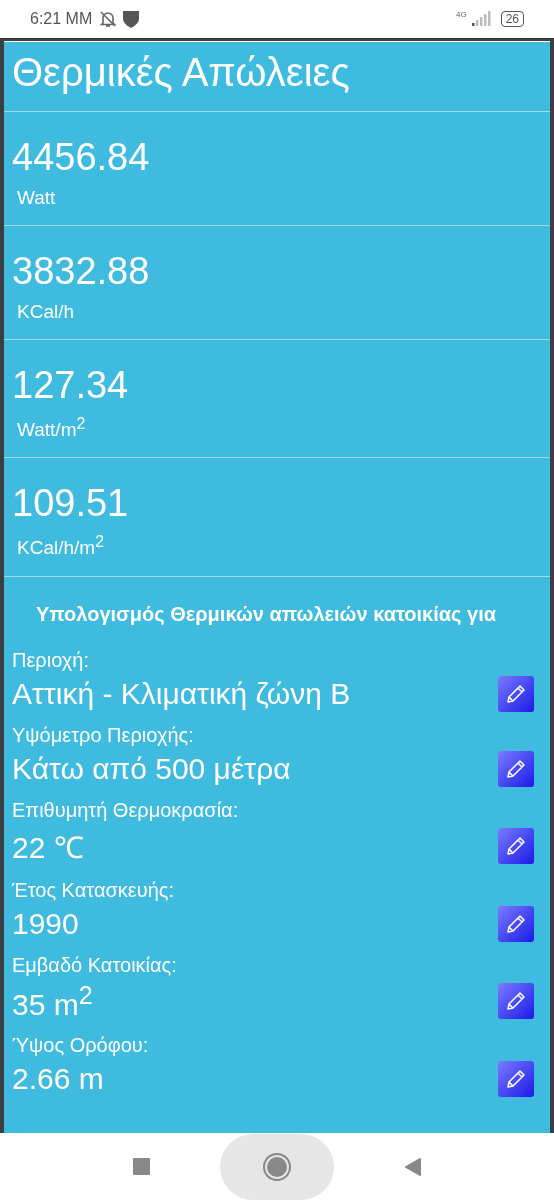 The image size is (554, 1200). I want to click on parameter-label: Υψόμετρο Περιοχής:, so click(103, 735).